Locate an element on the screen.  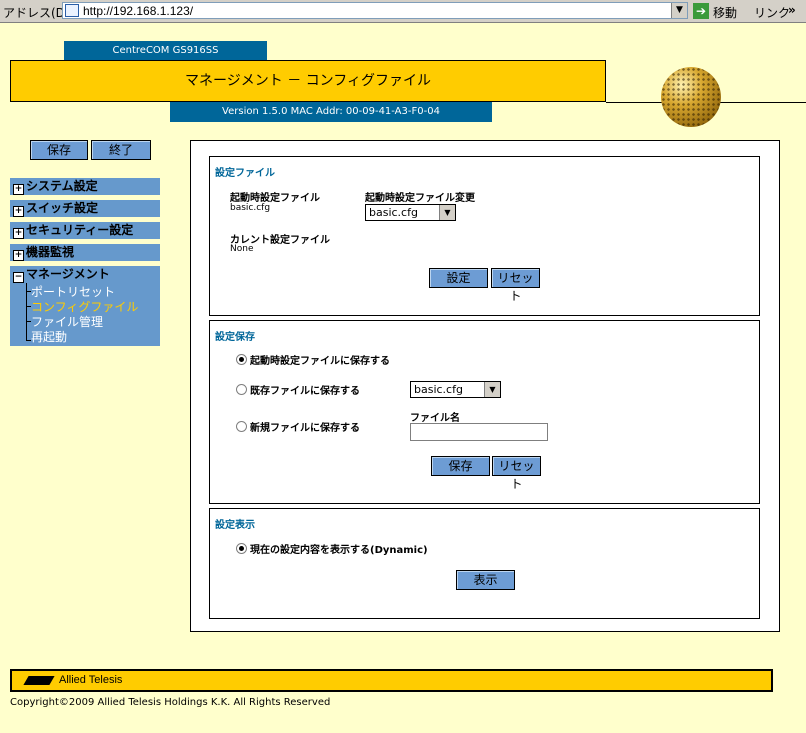
show-button: 表示 is located at coordinates (485, 580).